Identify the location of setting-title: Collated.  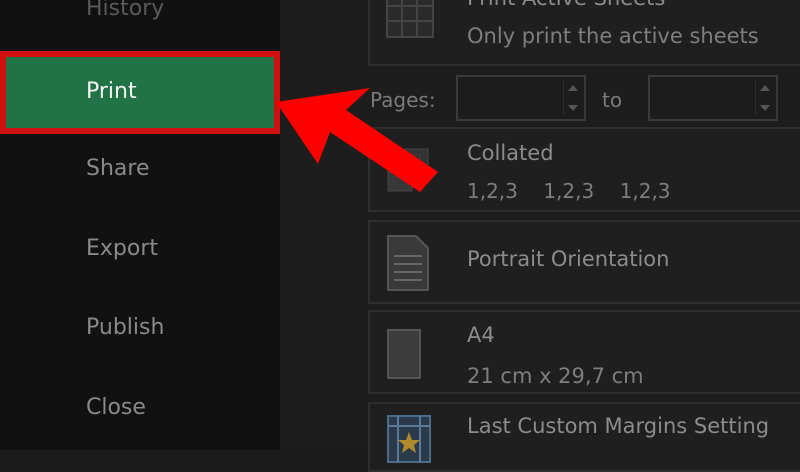
(510, 153).